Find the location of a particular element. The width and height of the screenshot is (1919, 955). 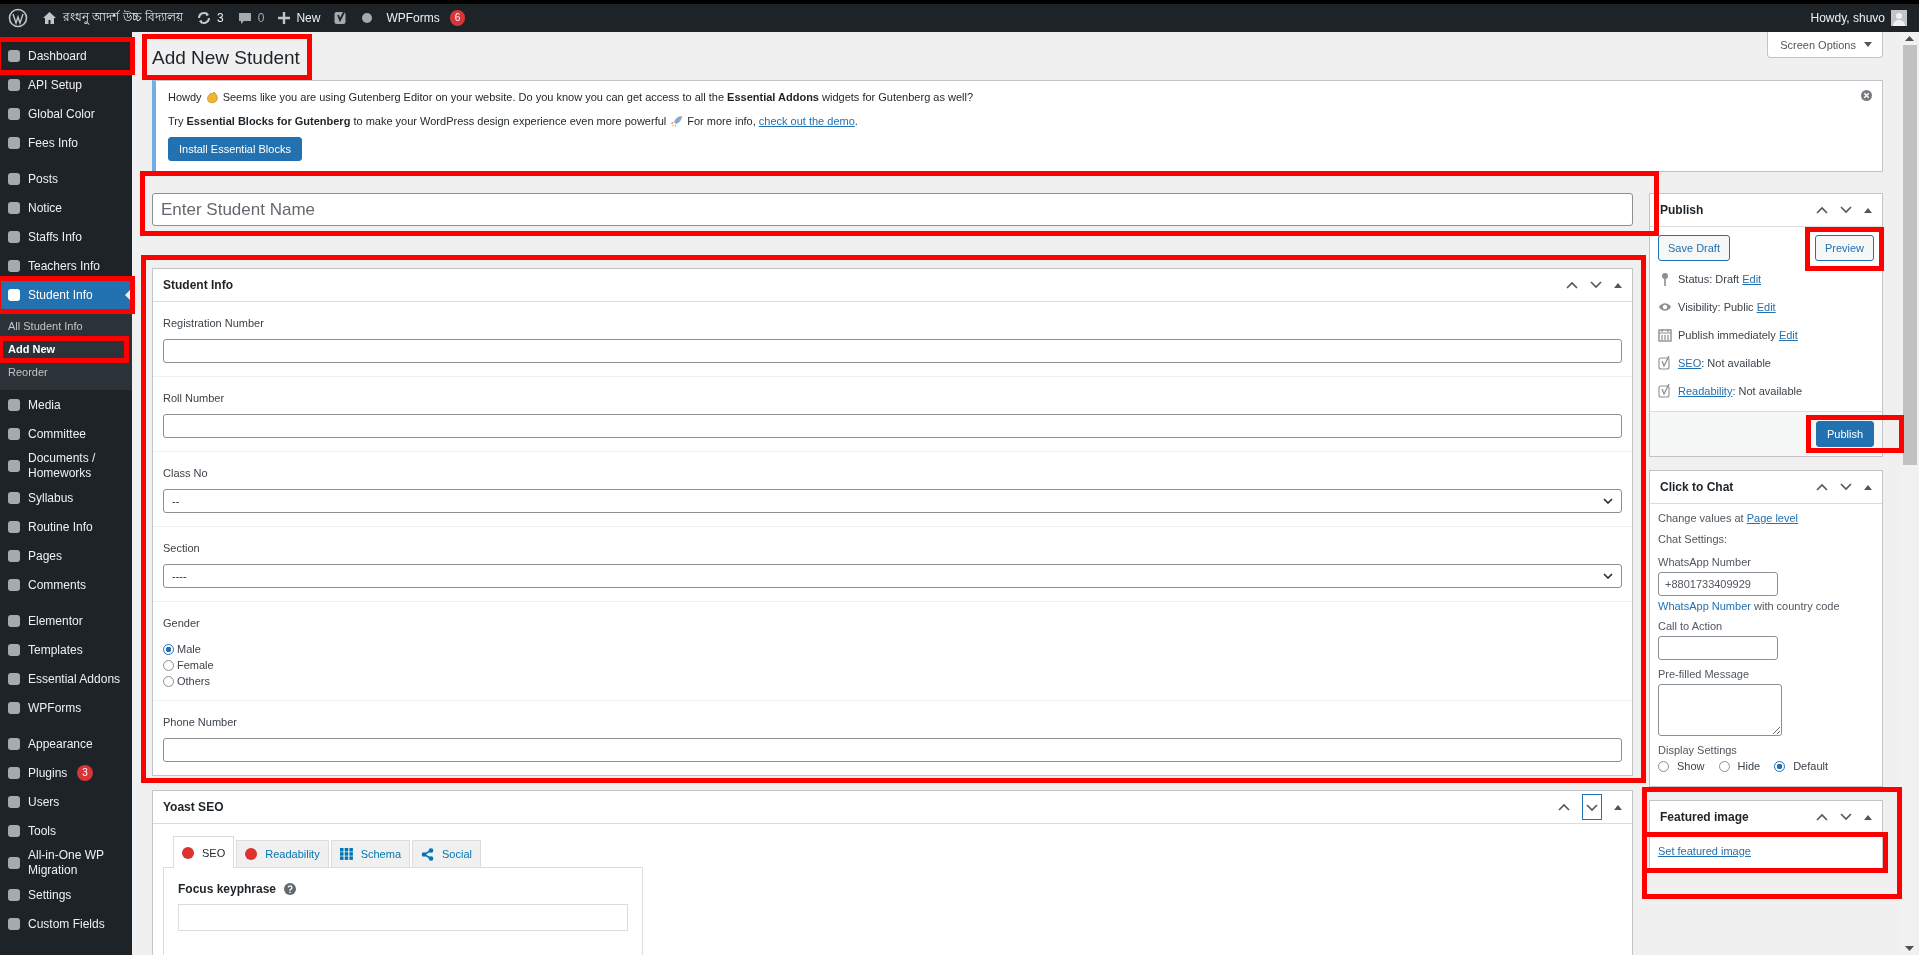

comments-link: 0 is located at coordinates (251, 18).